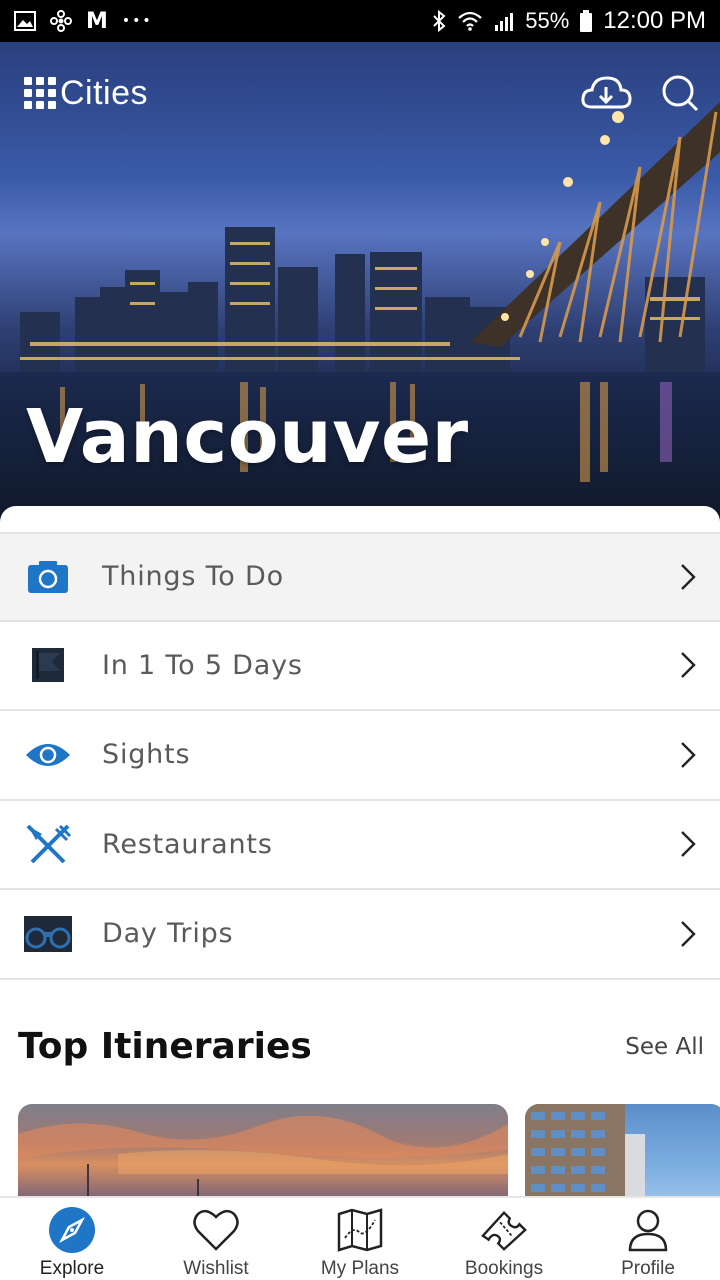 This screenshot has width=720, height=1280. What do you see at coordinates (216, 1268) in the screenshot?
I see `nav-label: Wishlist` at bounding box center [216, 1268].